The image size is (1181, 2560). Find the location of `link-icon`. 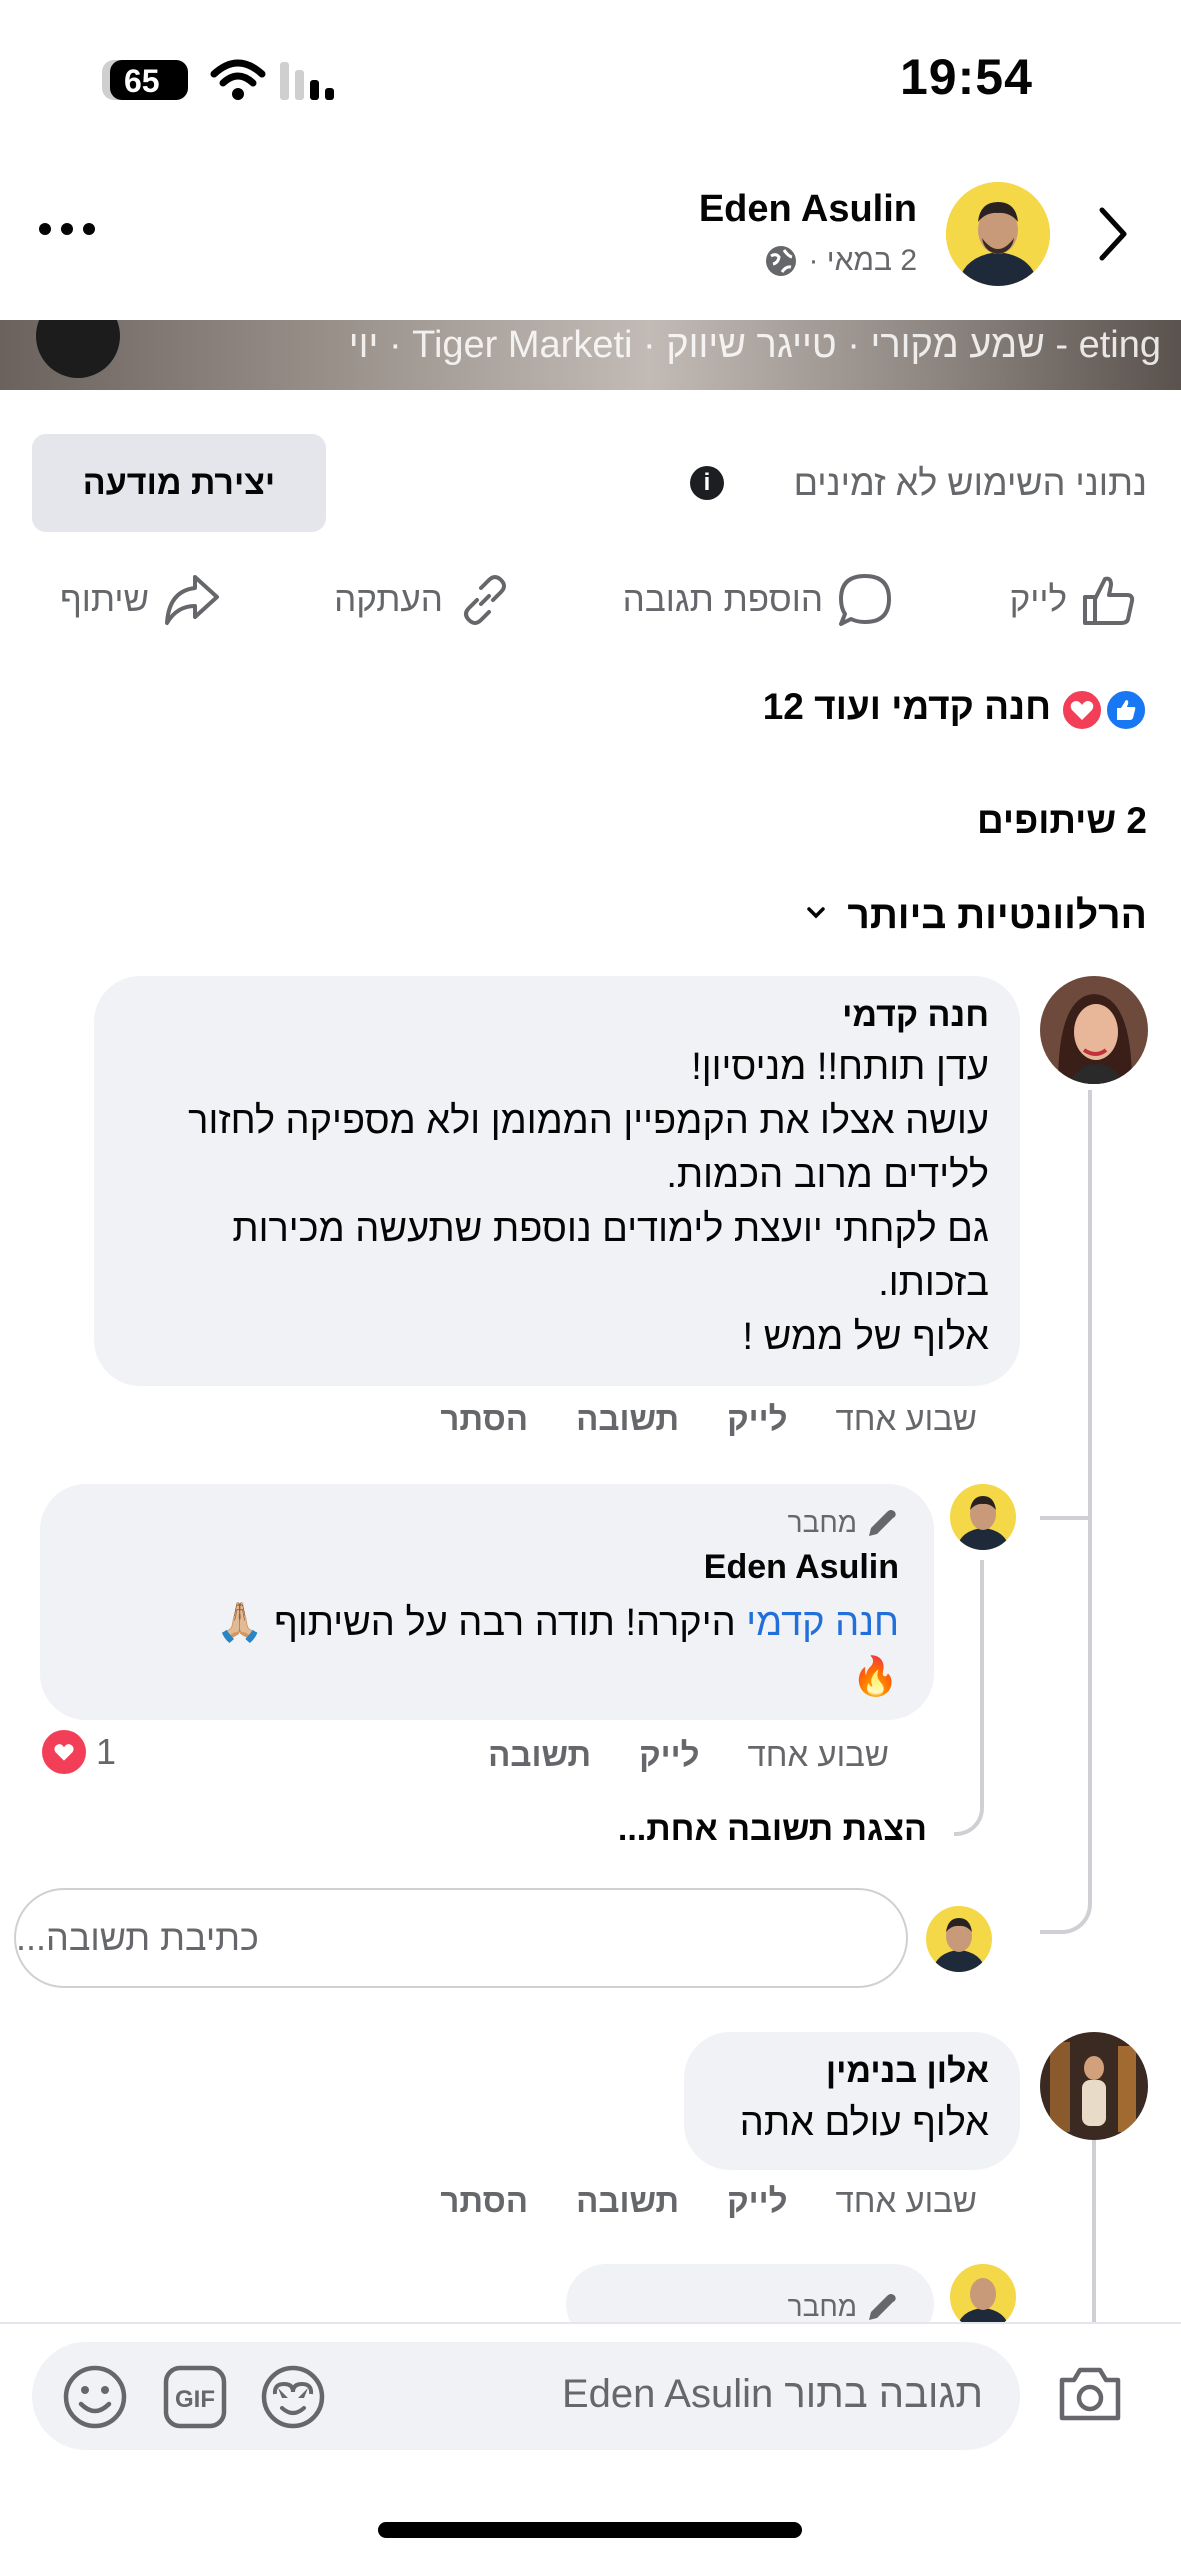

link-icon is located at coordinates (485, 600).